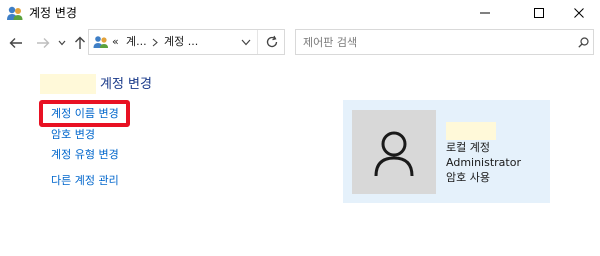  What do you see at coordinates (53, 13) in the screenshot?
I see `window-title: 계정 변경` at bounding box center [53, 13].